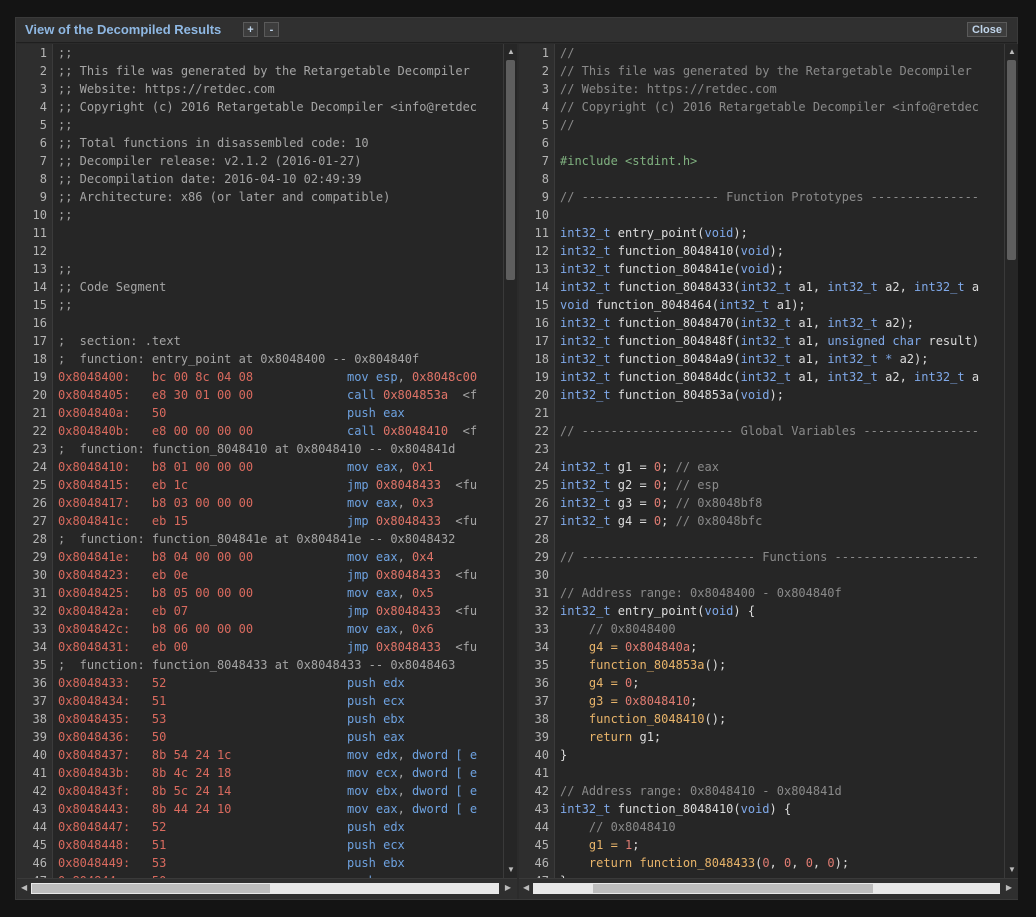 Image resolution: width=1036 pixels, height=917 pixels. What do you see at coordinates (151, 888) in the screenshot?
I see `disassembly-horizontal-scroll-thumb` at bounding box center [151, 888].